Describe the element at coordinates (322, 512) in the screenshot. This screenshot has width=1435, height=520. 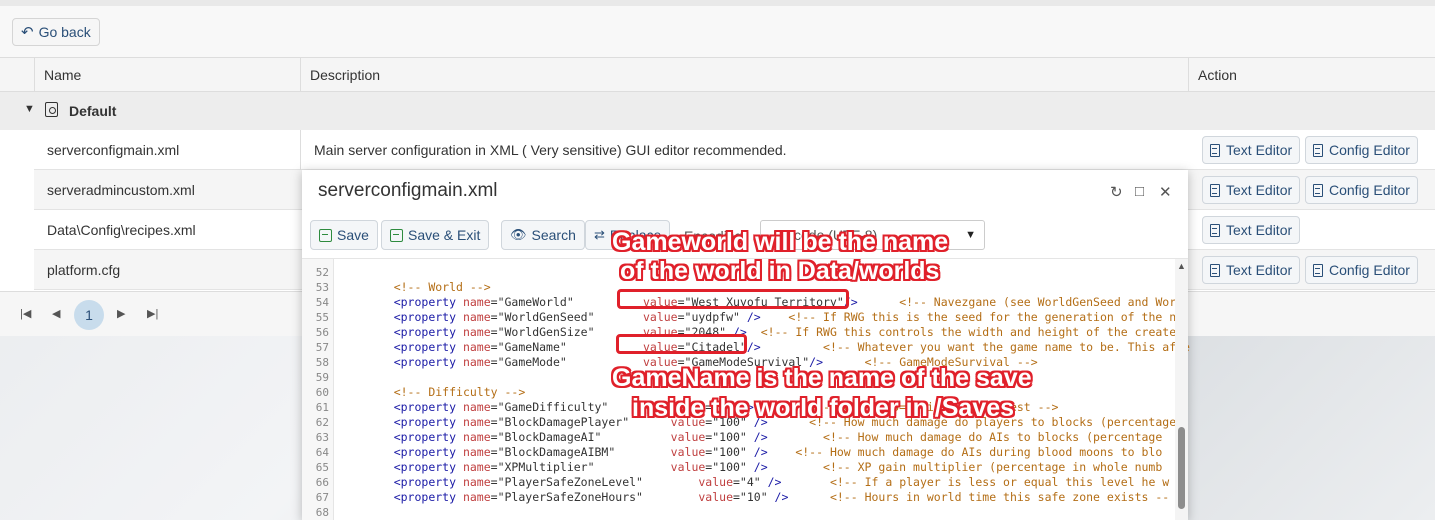
I see `line-number: 68` at that location.